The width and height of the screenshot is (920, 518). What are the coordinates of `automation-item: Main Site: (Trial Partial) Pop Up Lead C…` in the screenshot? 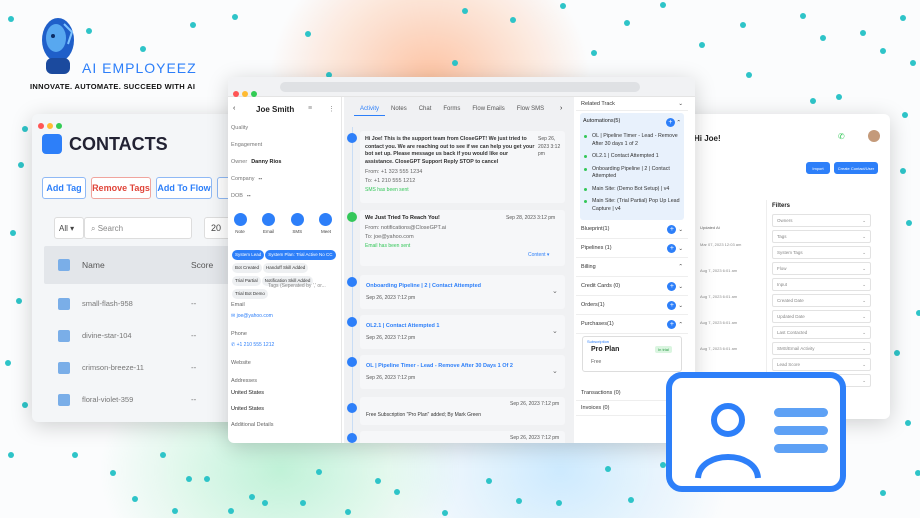 It's located at (632, 206).